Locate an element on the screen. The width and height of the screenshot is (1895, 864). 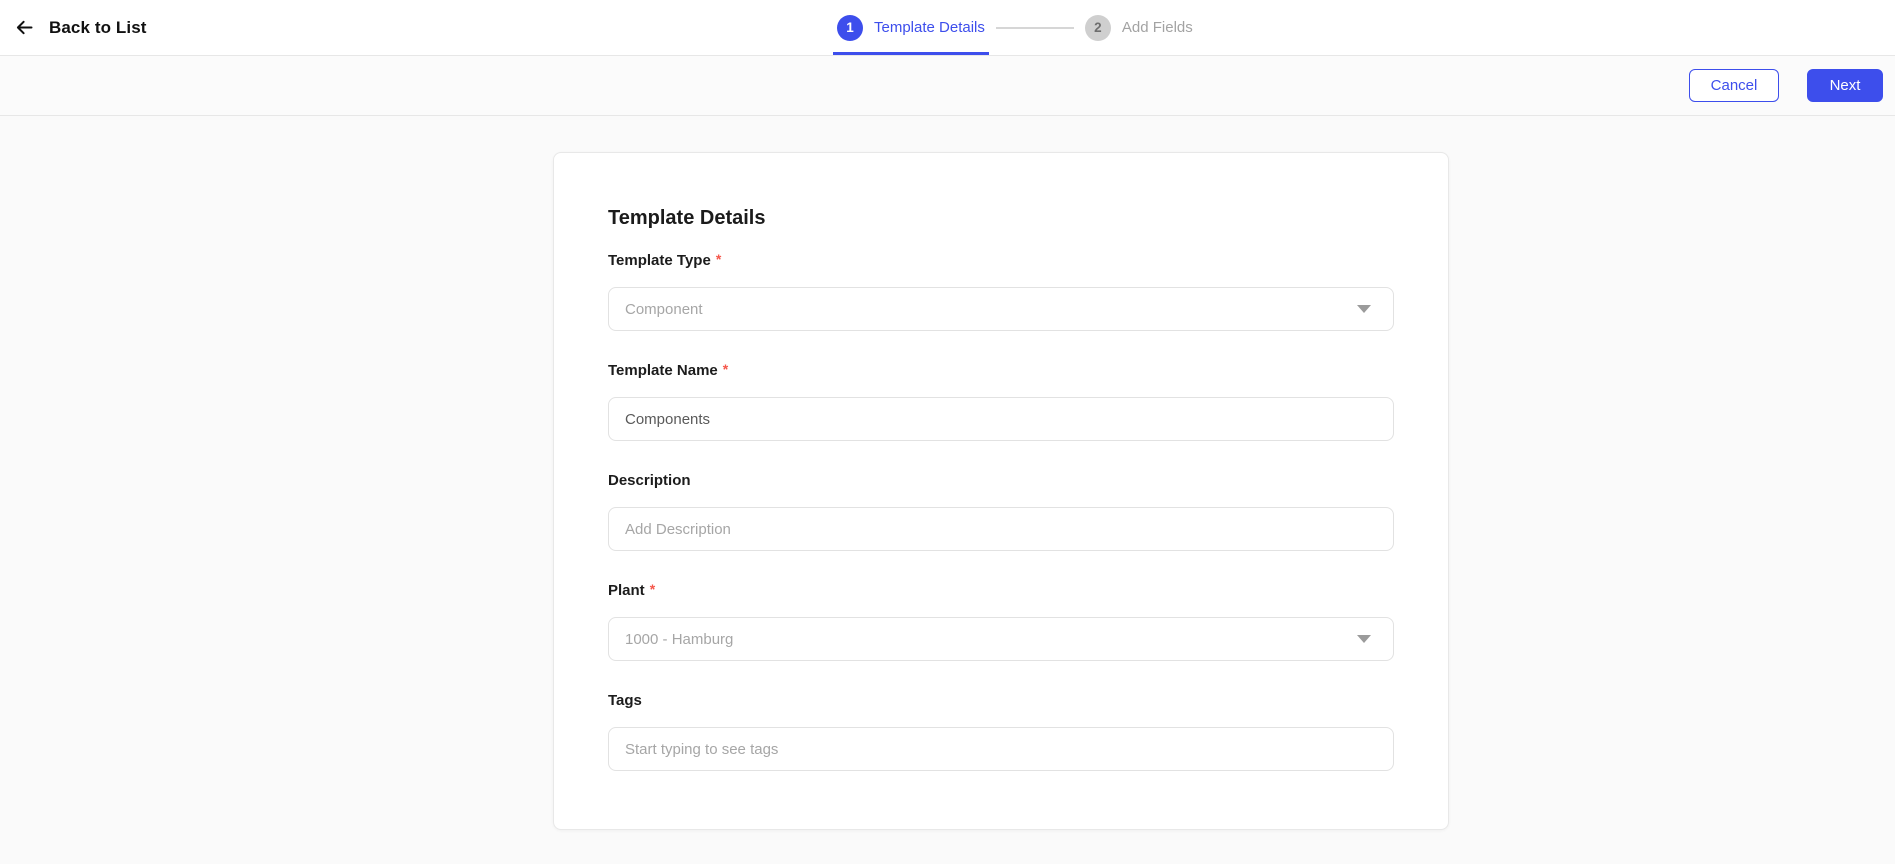
field-description: Description is located at coordinates (1001, 511).